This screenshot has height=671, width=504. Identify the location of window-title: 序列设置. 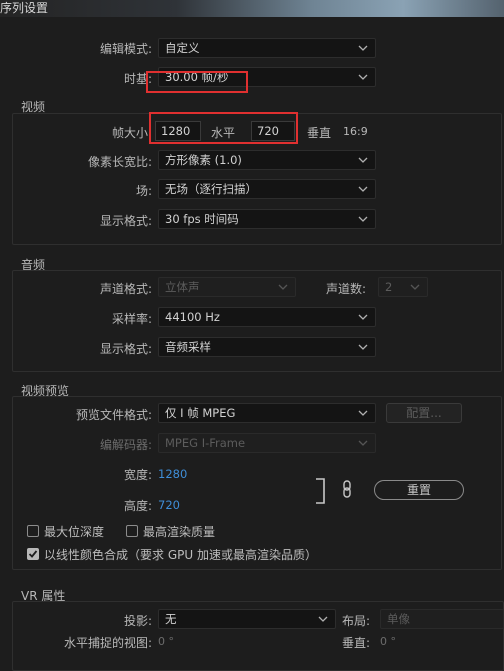
(24, 8).